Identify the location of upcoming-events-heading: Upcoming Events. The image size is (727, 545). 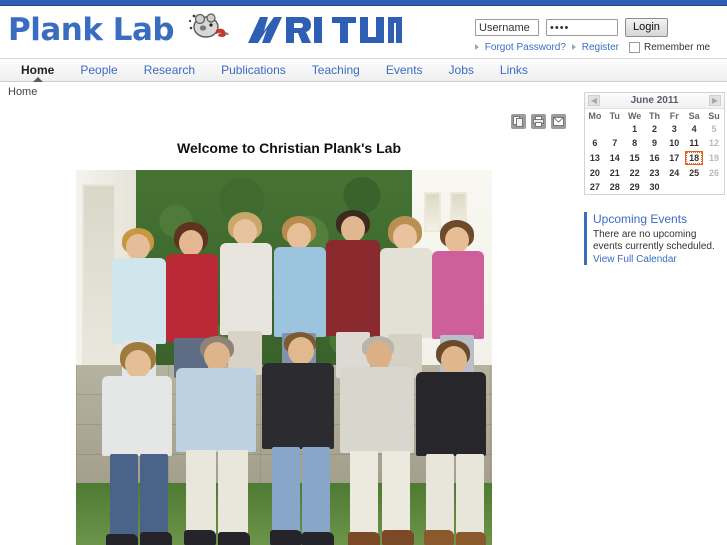
(640, 219).